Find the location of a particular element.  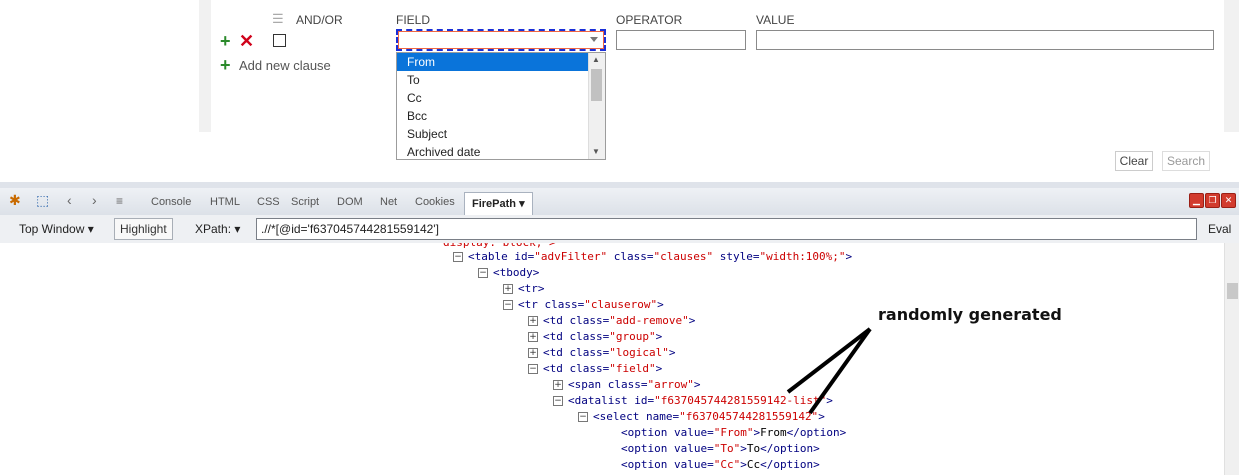

option-archived-date: Archived date is located at coordinates (493, 151).